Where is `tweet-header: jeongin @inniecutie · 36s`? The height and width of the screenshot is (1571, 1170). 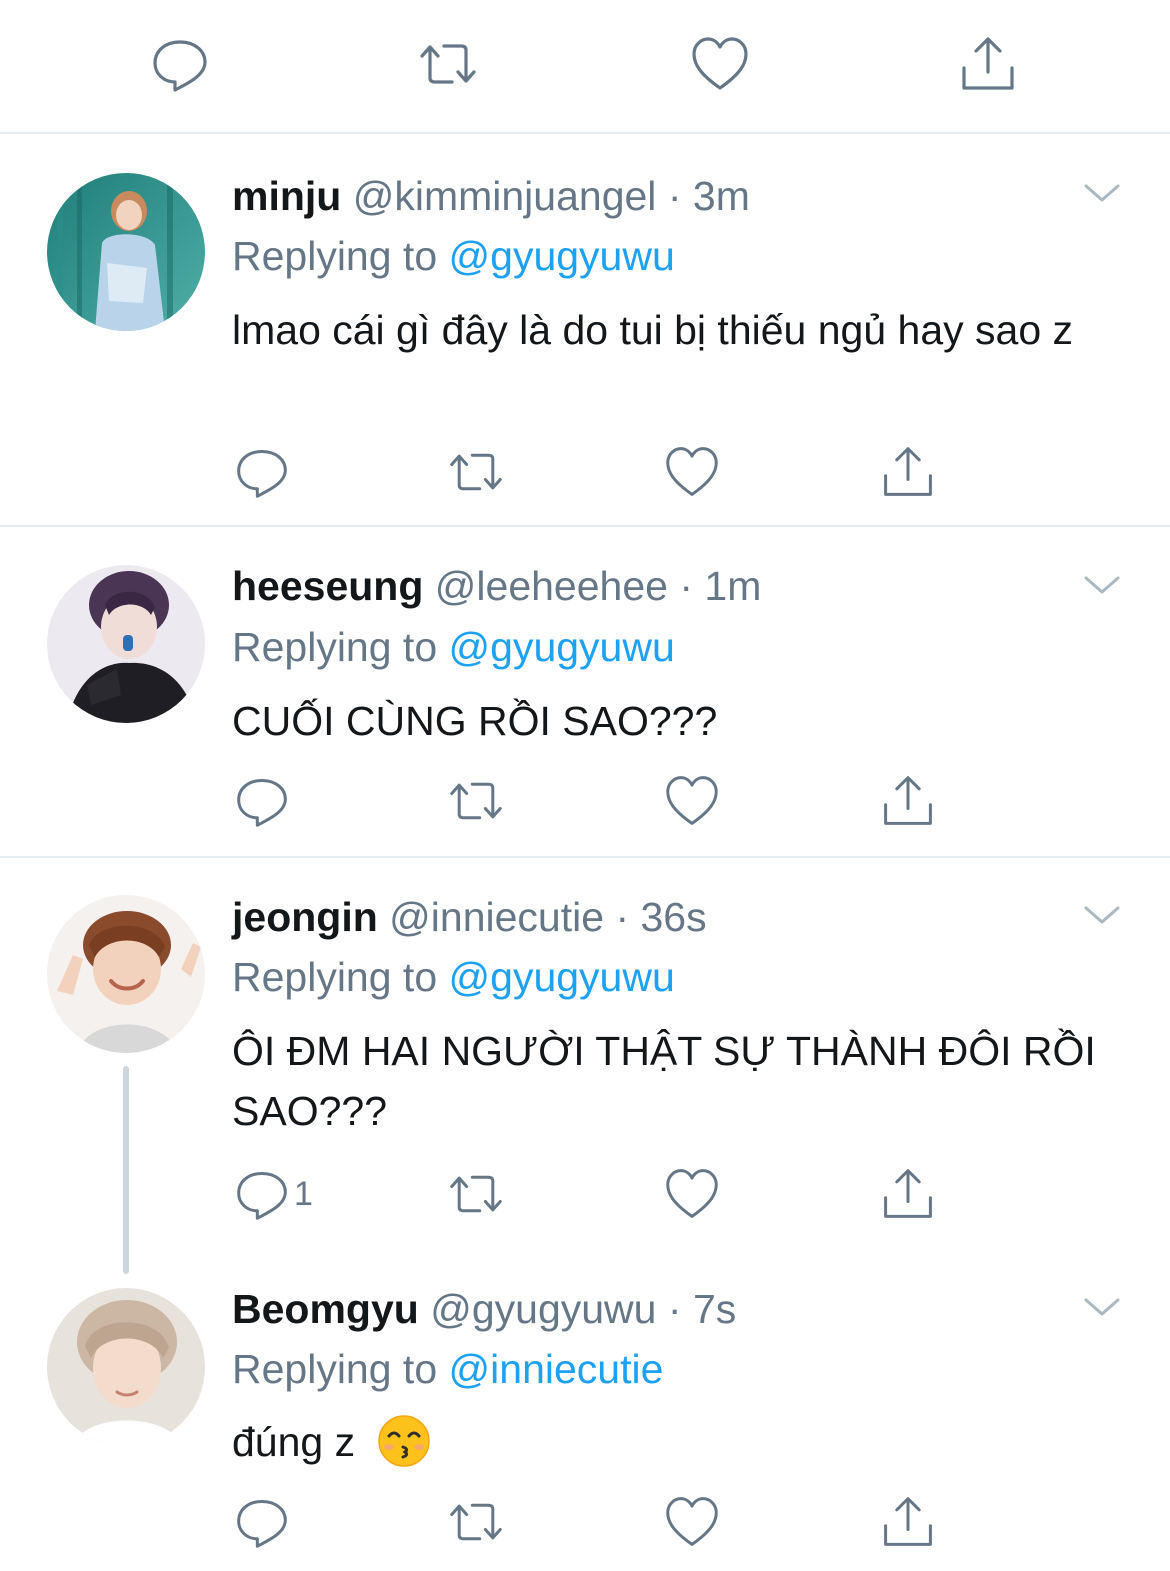 tweet-header: jeongin @inniecutie · 36s is located at coordinates (469, 917).